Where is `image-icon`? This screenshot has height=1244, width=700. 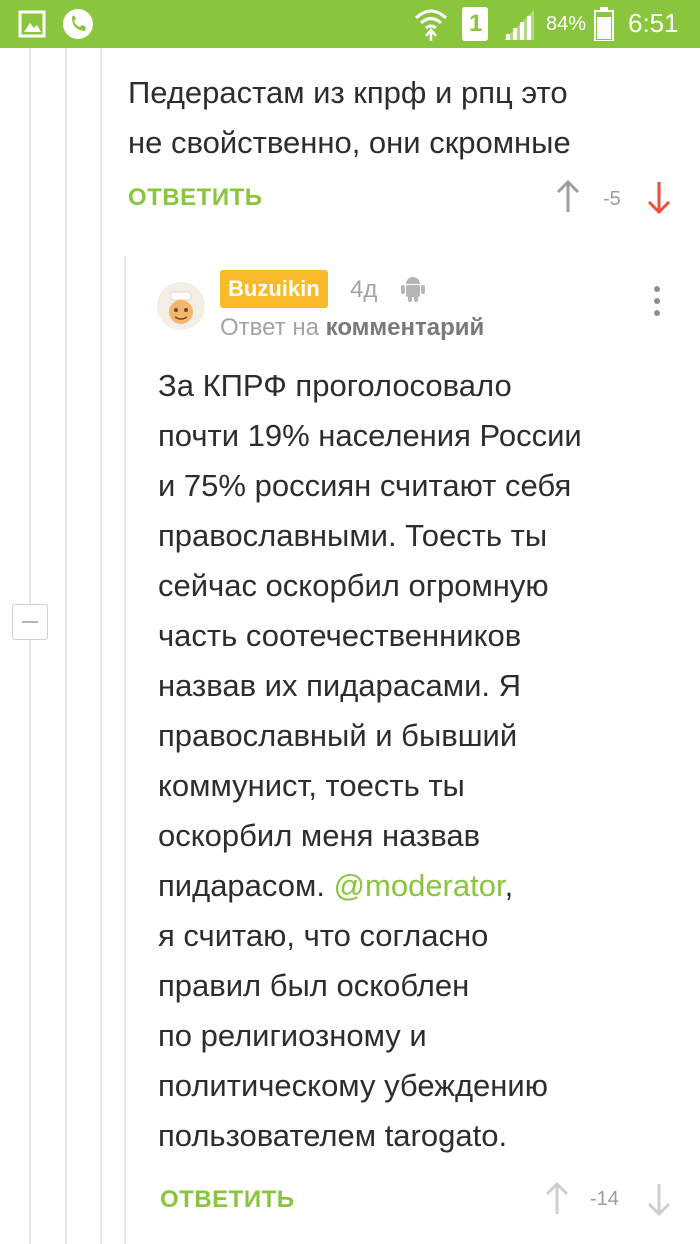
image-icon is located at coordinates (32, 24).